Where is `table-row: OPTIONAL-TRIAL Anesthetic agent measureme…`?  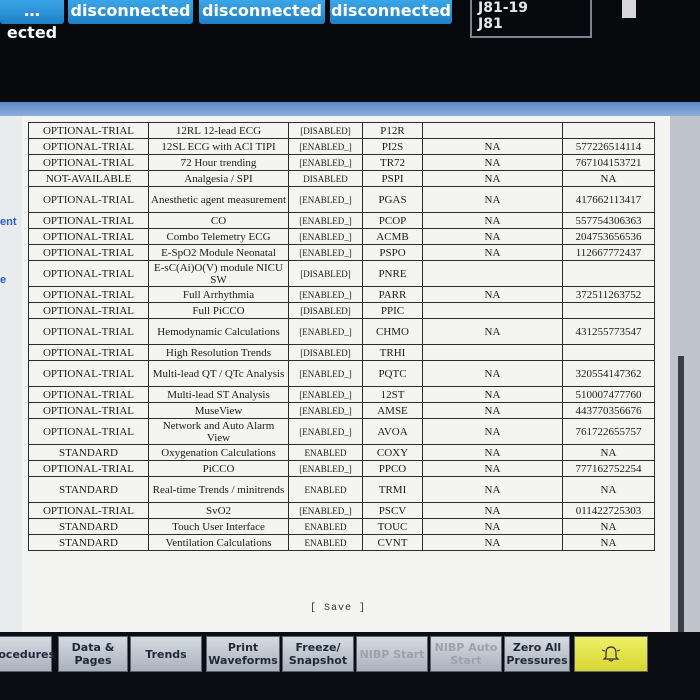 table-row: OPTIONAL-TRIAL Anesthetic agent measureme… is located at coordinates (341, 199).